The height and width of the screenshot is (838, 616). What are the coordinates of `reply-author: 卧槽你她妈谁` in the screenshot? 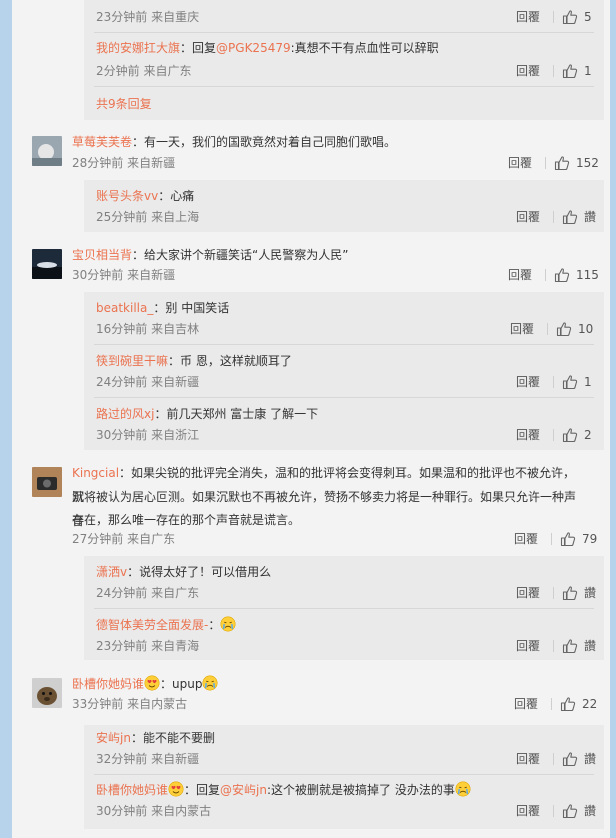 It's located at (132, 790).